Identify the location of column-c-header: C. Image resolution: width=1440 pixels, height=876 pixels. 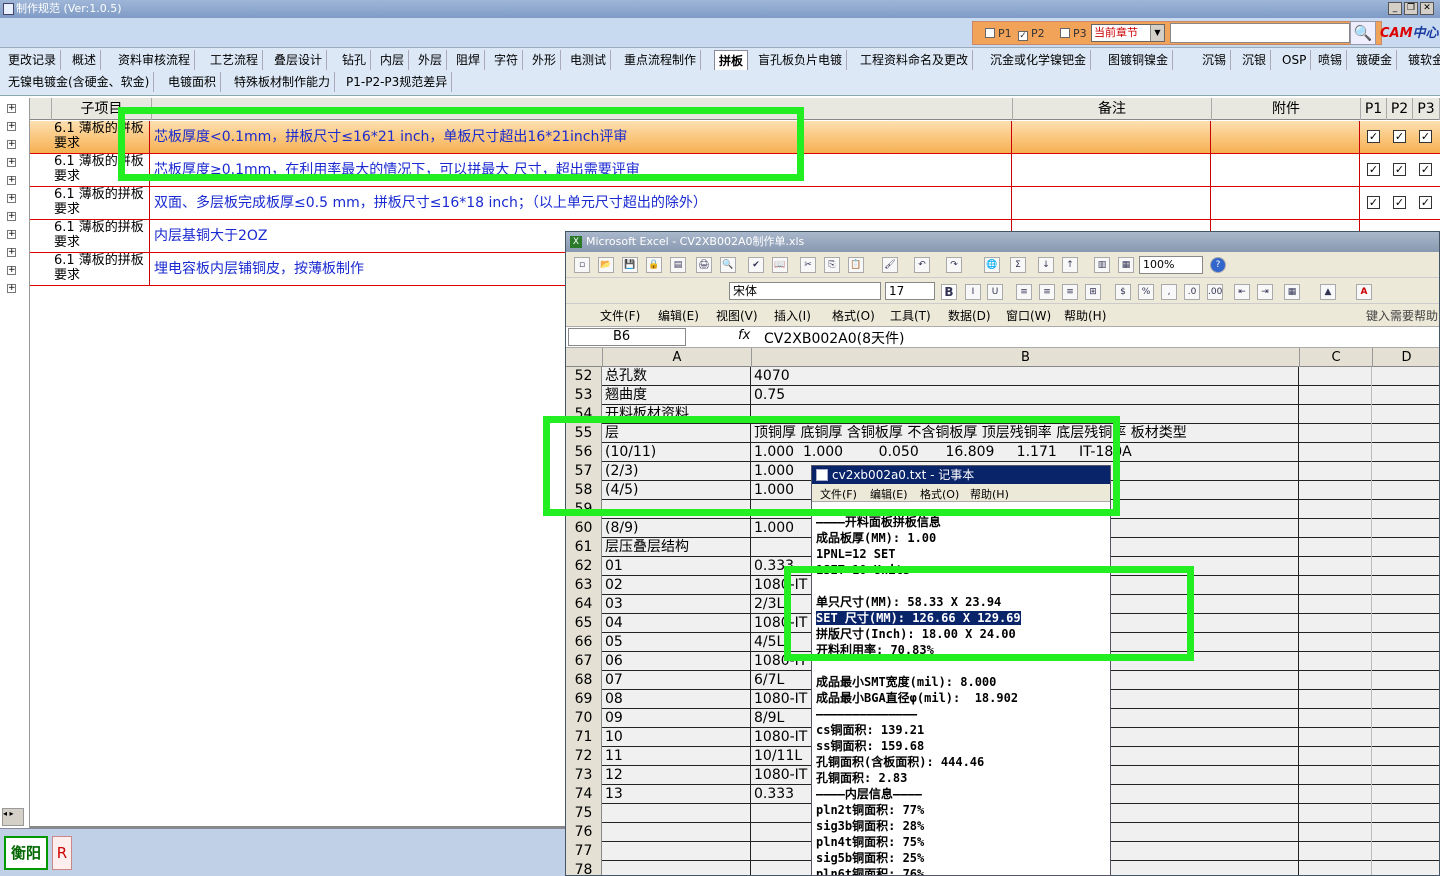
(1336, 357).